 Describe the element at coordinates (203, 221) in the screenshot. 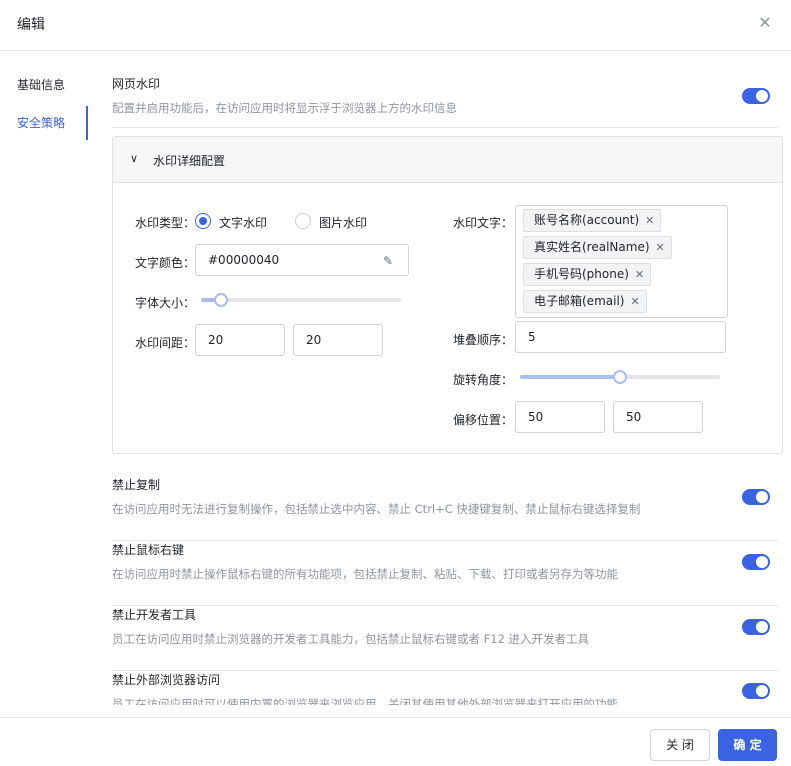

I see `radio-text-watermark` at that location.